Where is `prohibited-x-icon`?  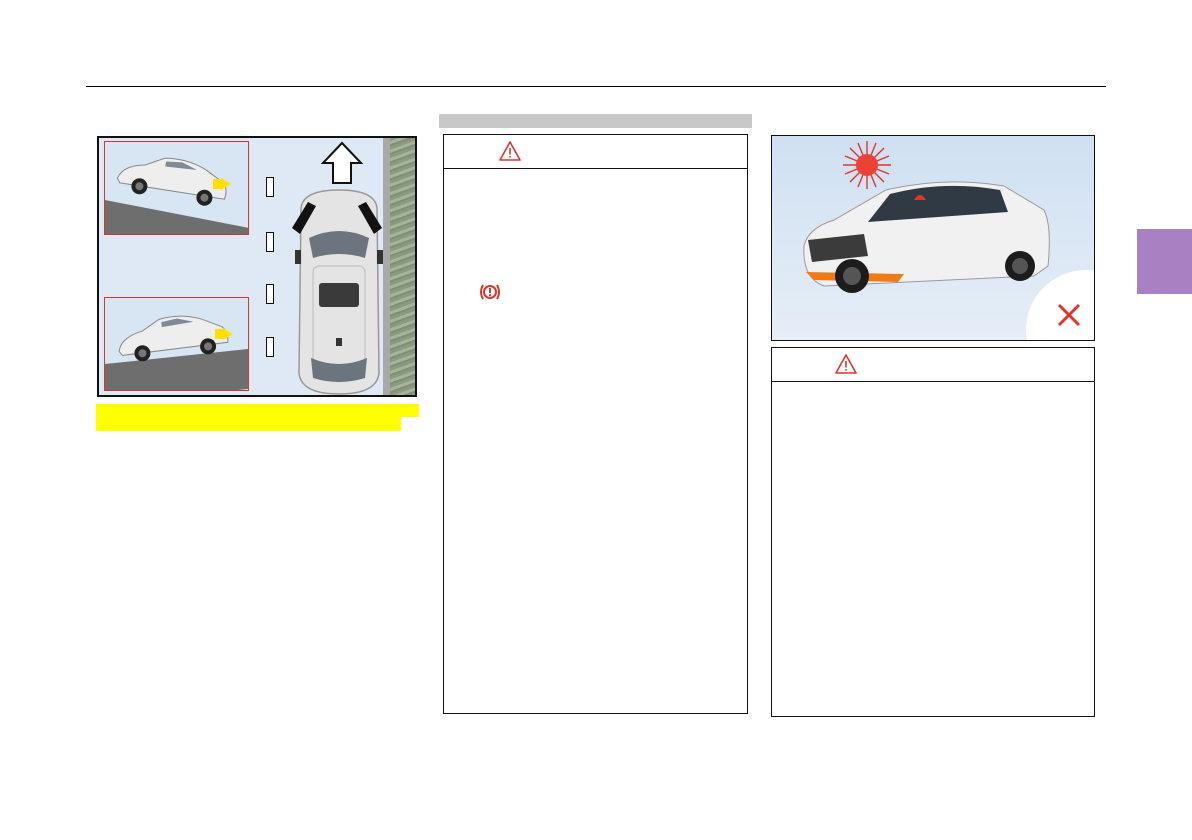 prohibited-x-icon is located at coordinates (1069, 315).